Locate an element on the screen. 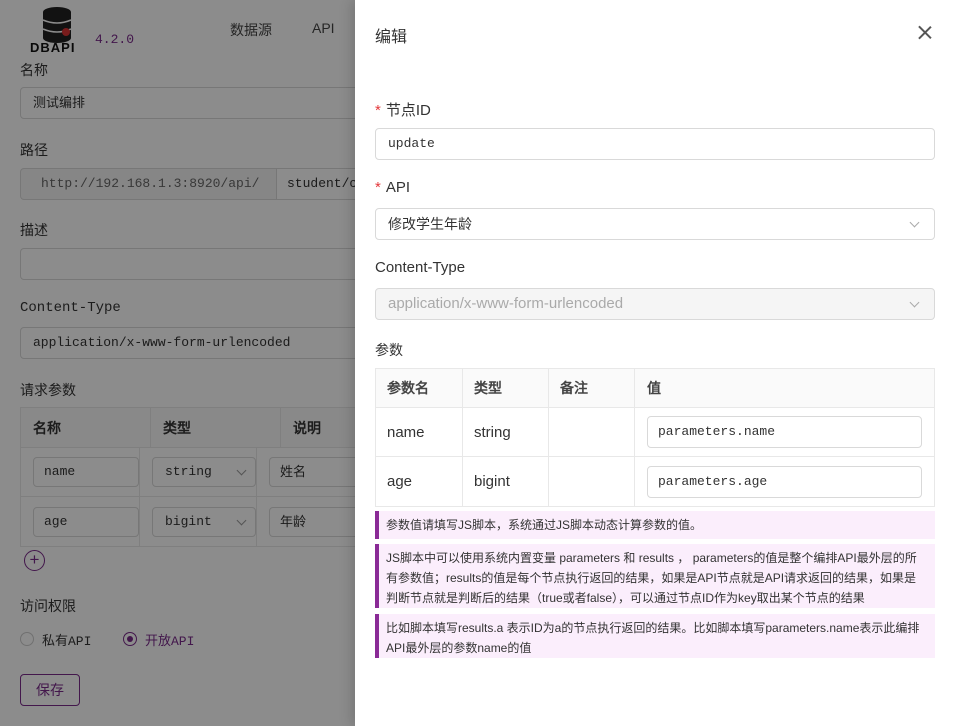  param-type-cell: string is located at coordinates (506, 432).